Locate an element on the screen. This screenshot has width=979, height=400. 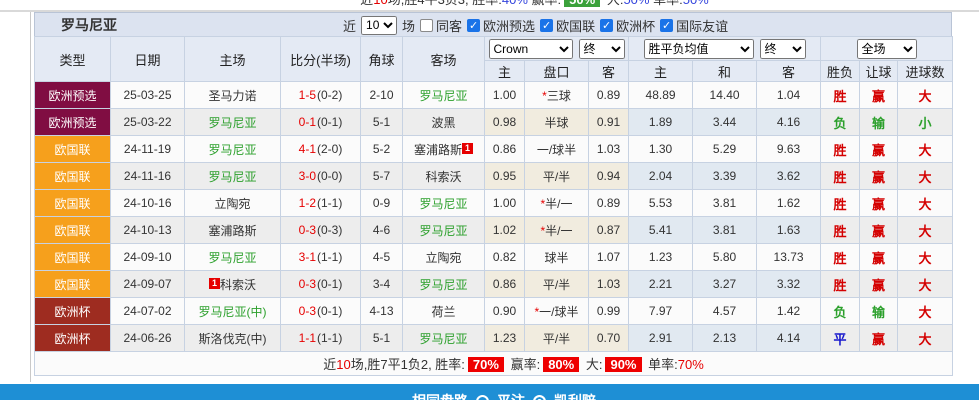
col-header-corner: 角球 is located at coordinates (381, 59).